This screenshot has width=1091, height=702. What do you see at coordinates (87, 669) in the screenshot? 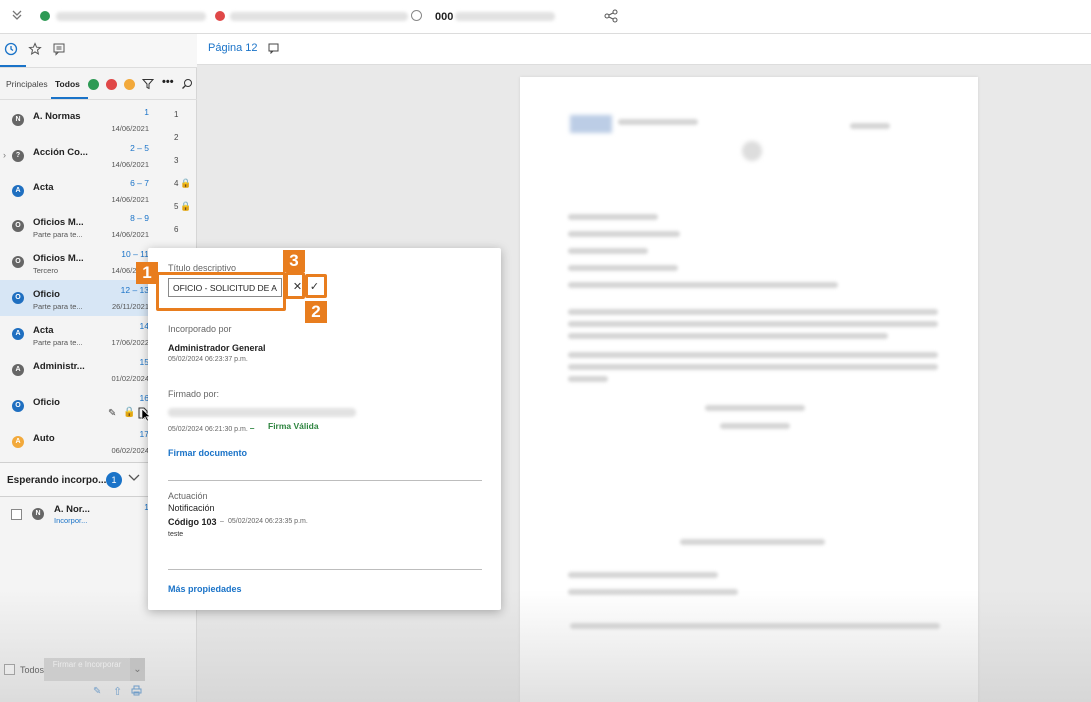
I see `sign-and-incorporate-button: Firmar e Incorporar` at bounding box center [87, 669].